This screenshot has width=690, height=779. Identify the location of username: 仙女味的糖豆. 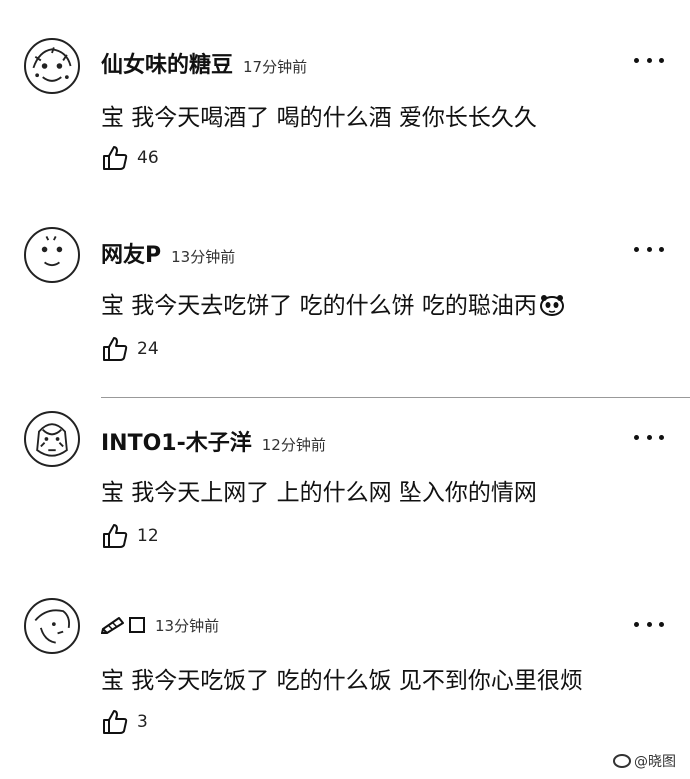
(167, 63).